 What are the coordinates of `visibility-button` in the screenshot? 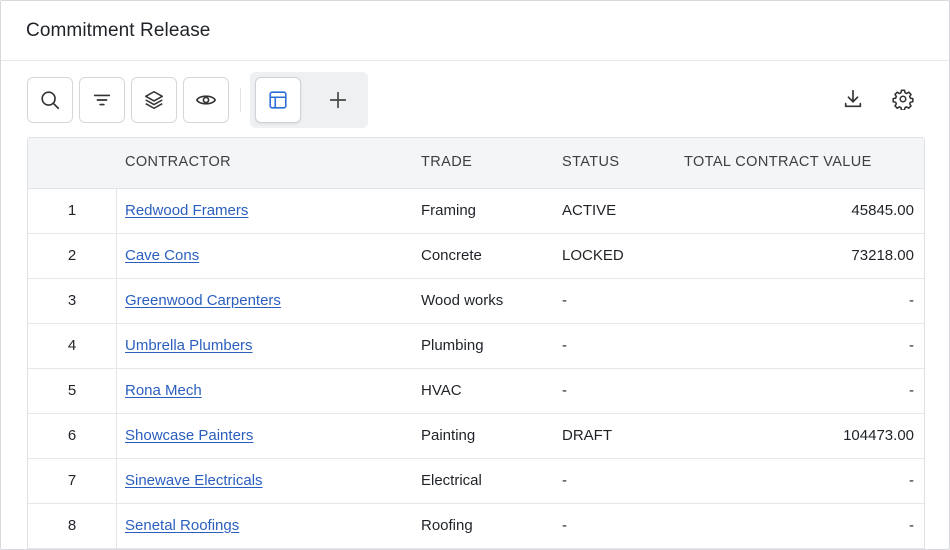 It's located at (206, 100).